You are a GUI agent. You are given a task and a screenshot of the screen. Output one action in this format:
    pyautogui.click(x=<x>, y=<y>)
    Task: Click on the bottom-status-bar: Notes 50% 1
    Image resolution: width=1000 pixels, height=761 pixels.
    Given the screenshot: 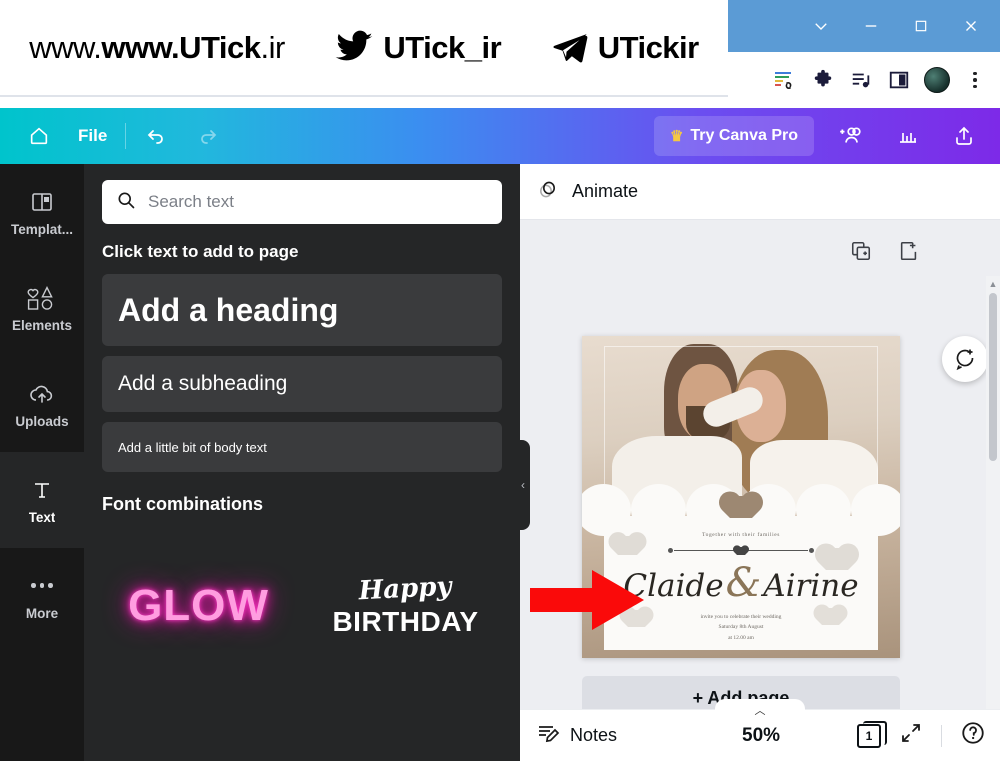 What is the action you would take?
    pyautogui.click(x=760, y=735)
    